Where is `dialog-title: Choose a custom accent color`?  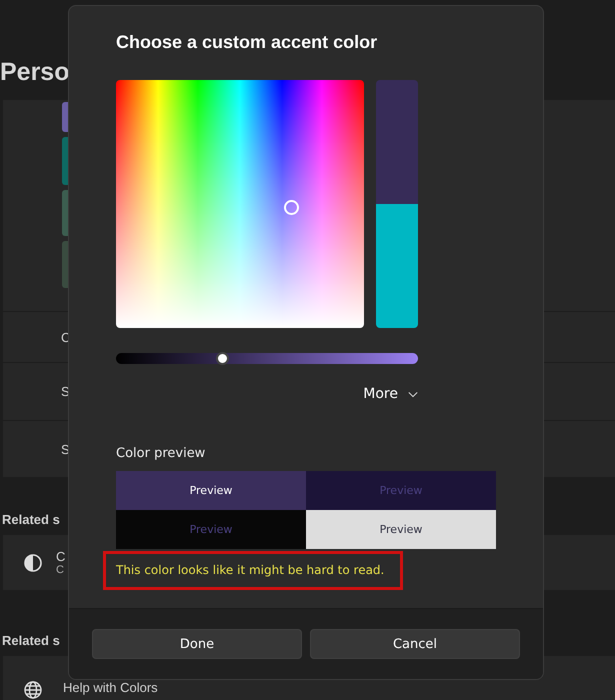 dialog-title: Choose a custom accent color is located at coordinates (247, 43).